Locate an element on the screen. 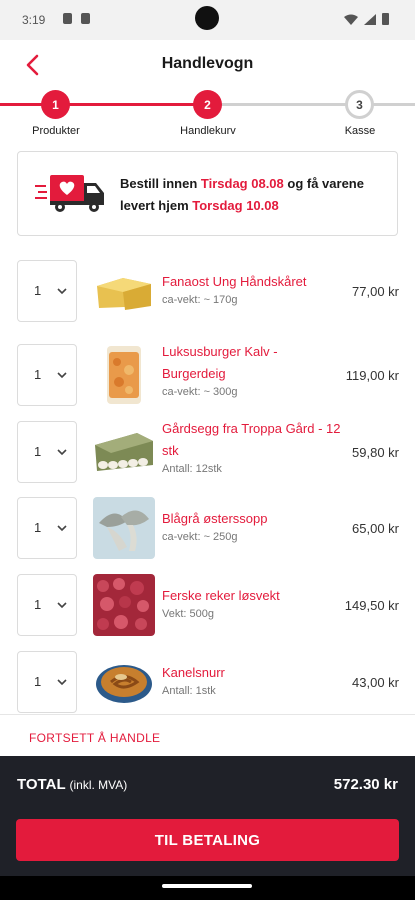 This screenshot has width=415, height=900. item-name: Blågrå østerssopp is located at coordinates (252, 519).